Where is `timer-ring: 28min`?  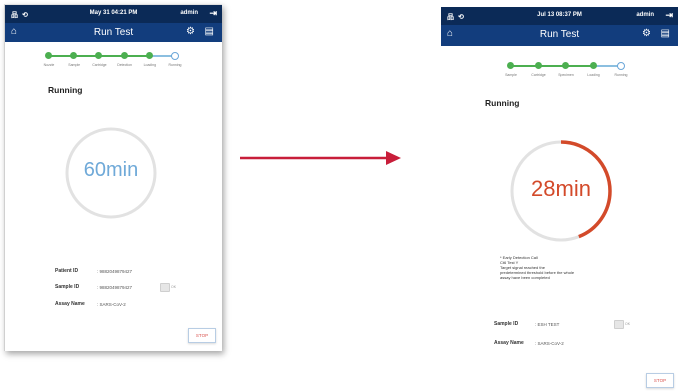
timer-ring: 28min is located at coordinates (561, 191).